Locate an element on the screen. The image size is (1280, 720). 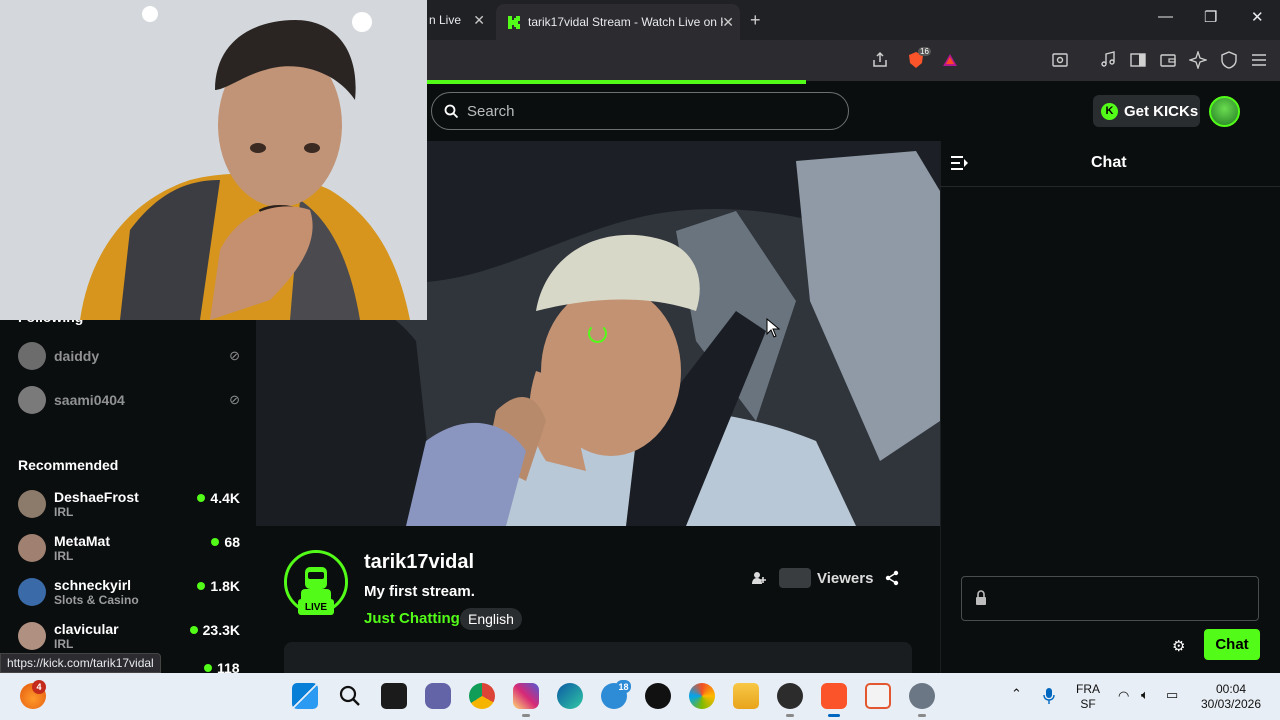
get-kicks-label: Get KICKs is located at coordinates (1161, 111).